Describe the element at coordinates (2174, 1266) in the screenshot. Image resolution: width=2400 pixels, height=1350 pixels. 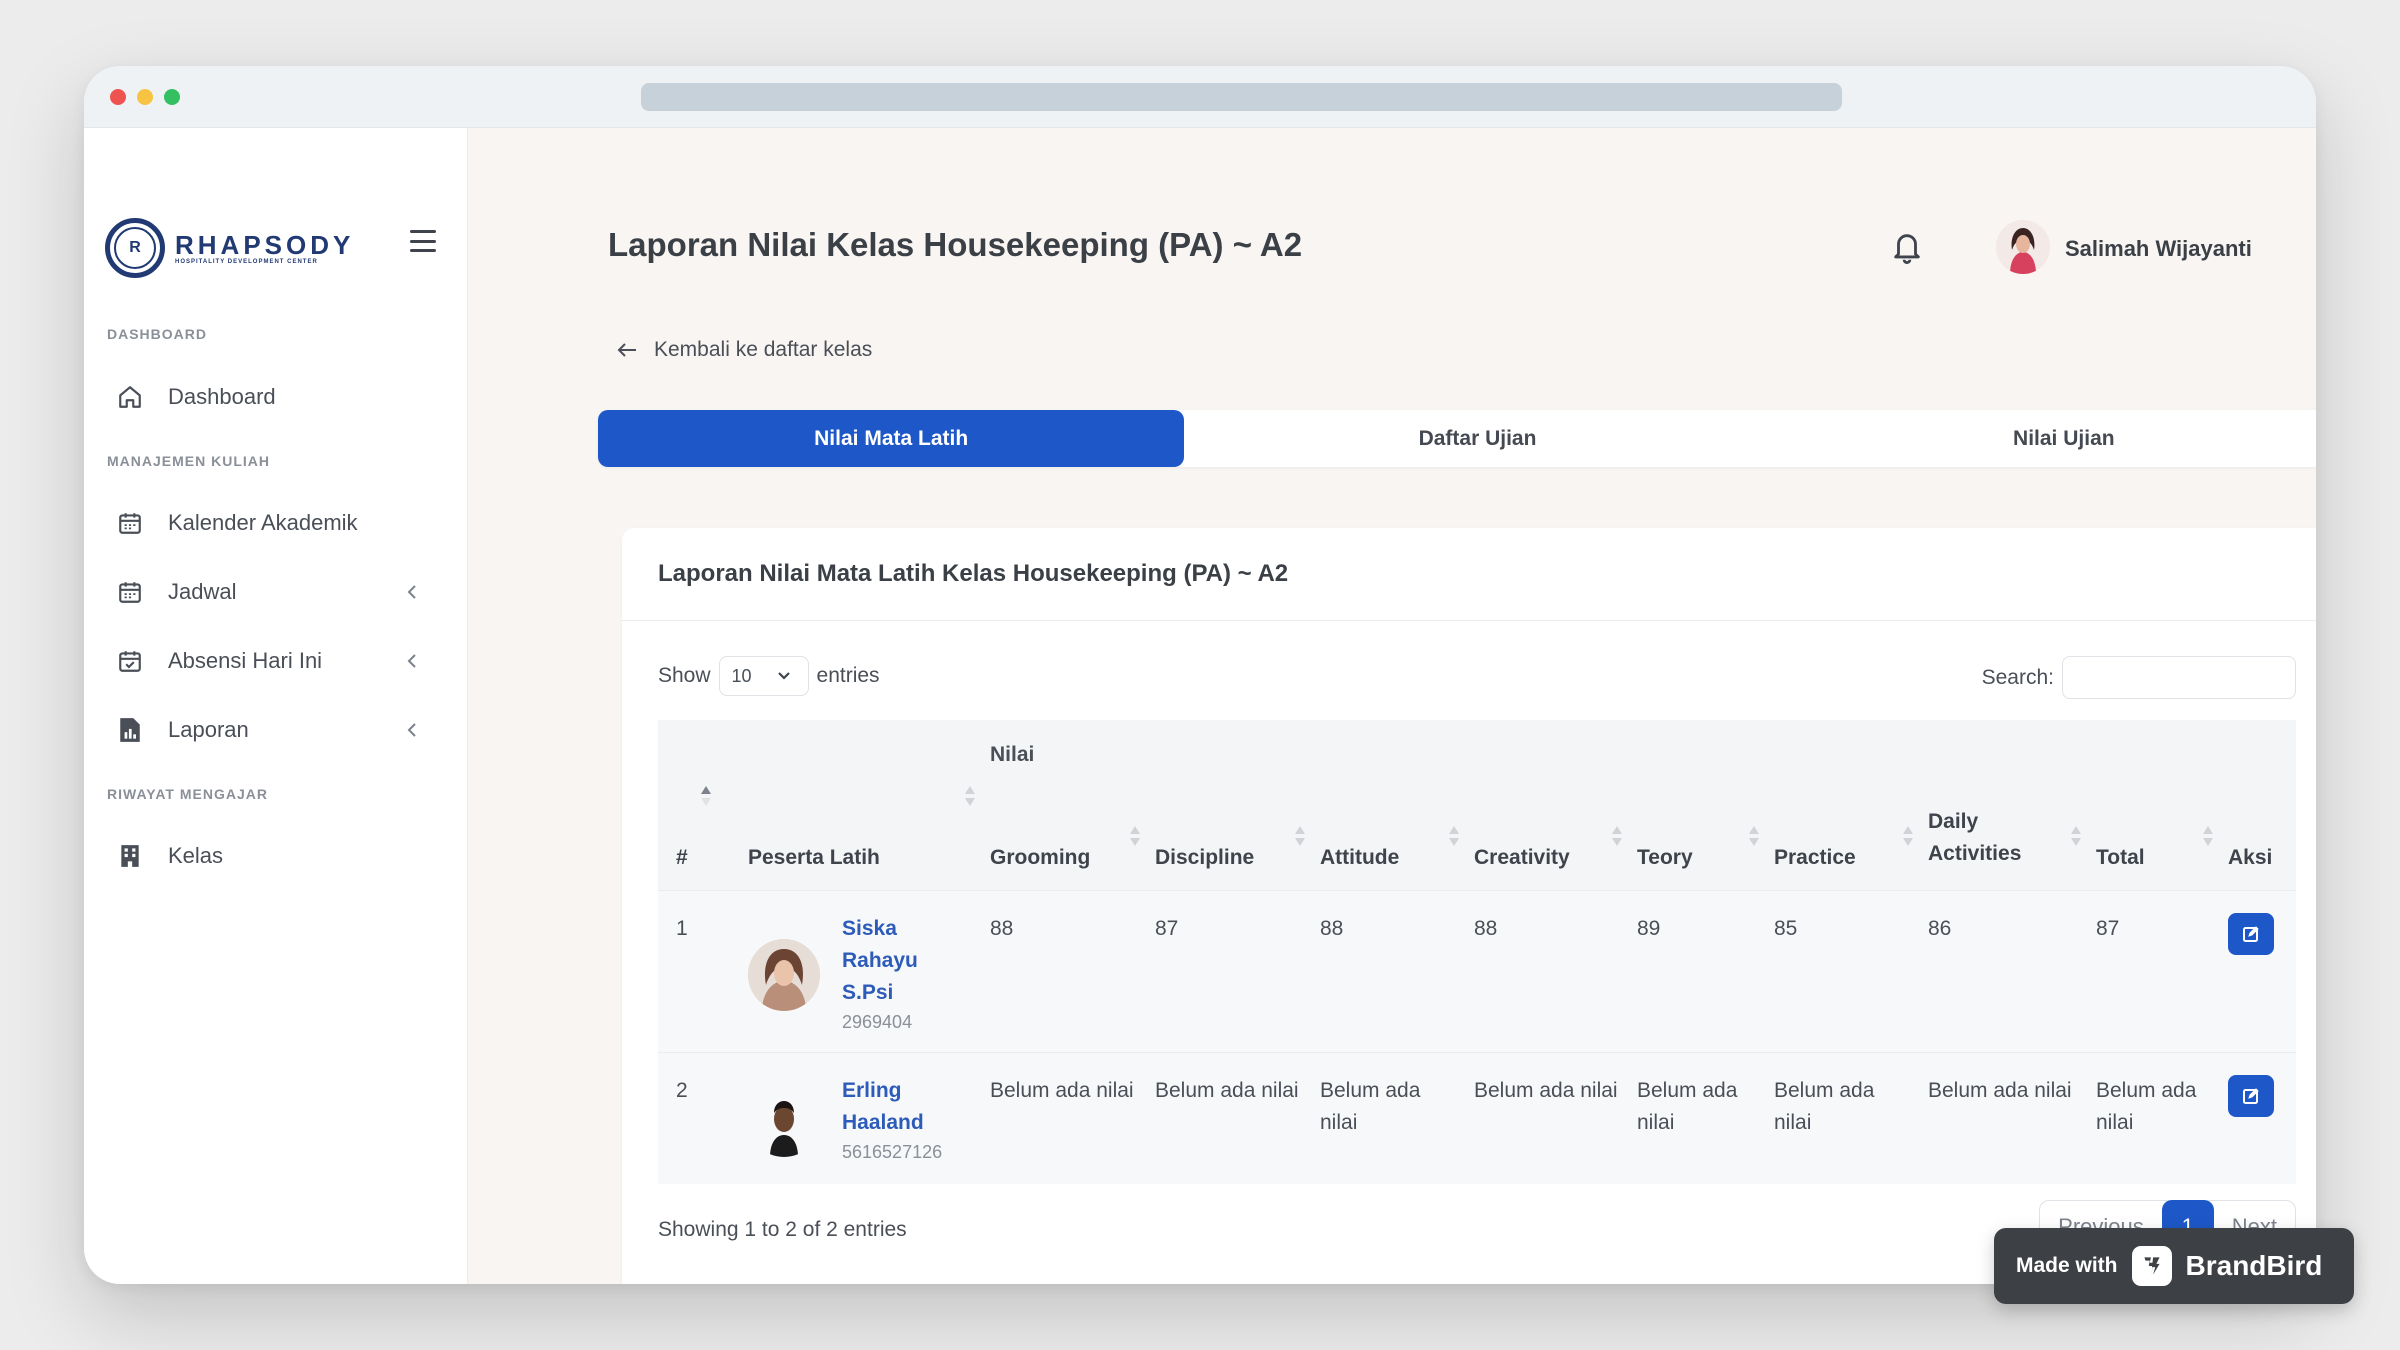
I see `brandbird-badge: Made with BrandBird` at that location.